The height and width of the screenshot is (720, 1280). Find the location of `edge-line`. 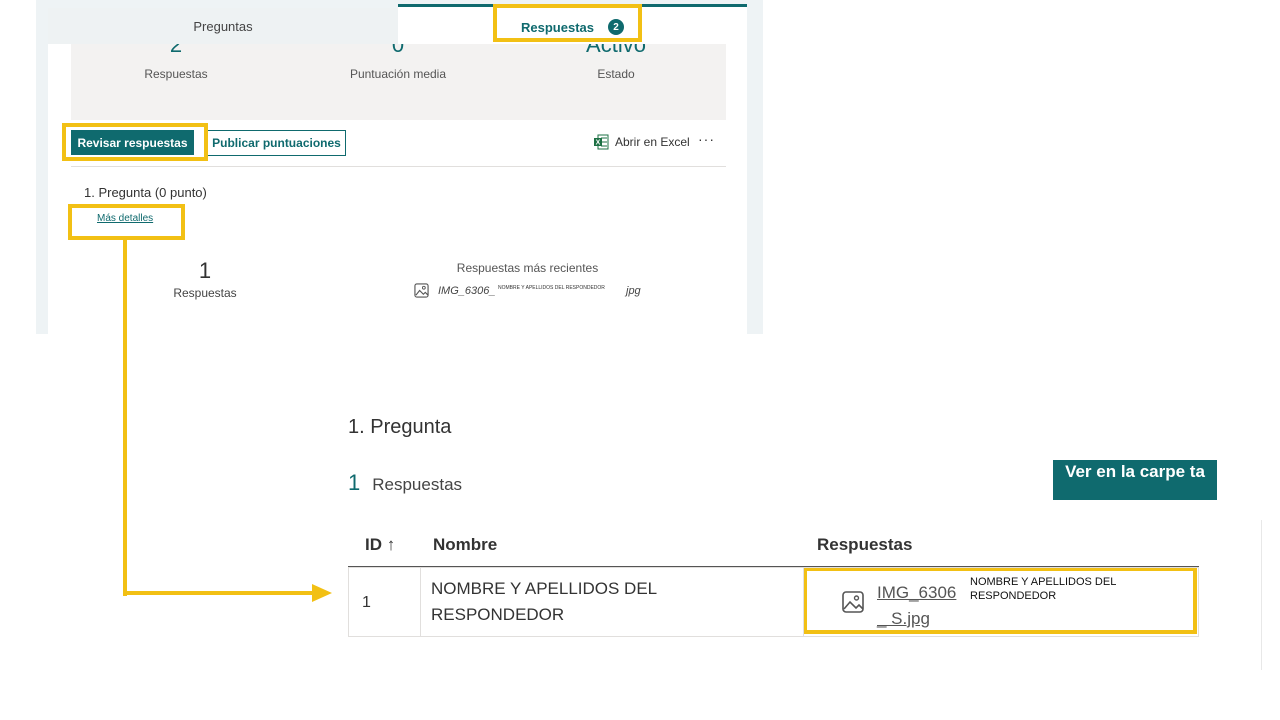

edge-line is located at coordinates (1261, 595).